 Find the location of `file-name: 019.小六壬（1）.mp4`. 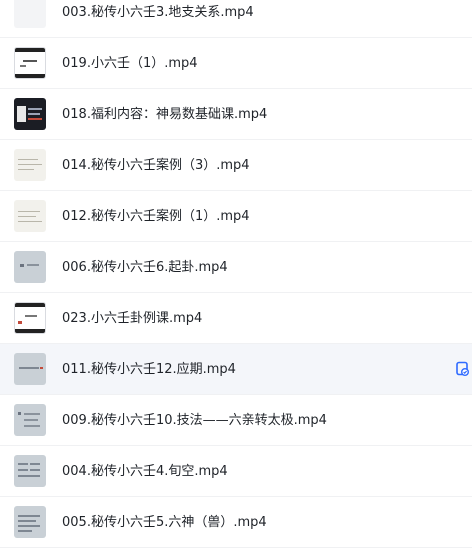

file-name: 019.小六壬（1）.mp4 is located at coordinates (130, 63).